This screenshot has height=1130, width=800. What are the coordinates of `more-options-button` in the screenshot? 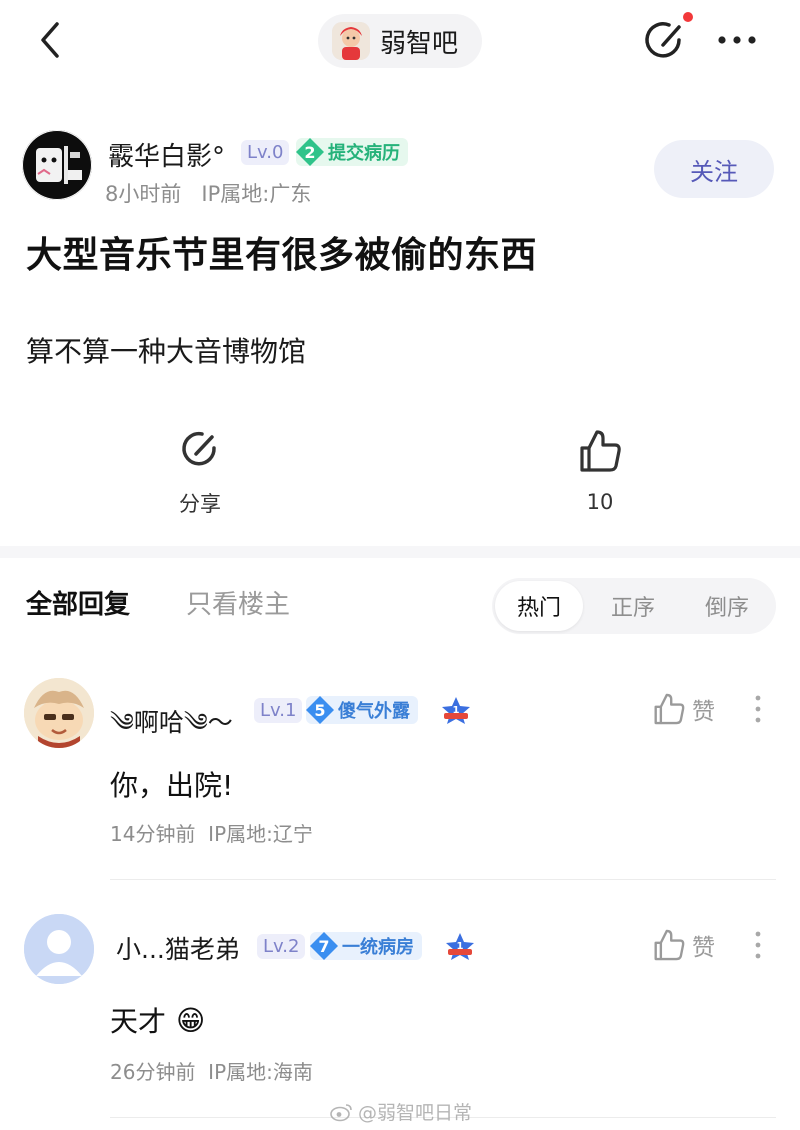 It's located at (738, 40).